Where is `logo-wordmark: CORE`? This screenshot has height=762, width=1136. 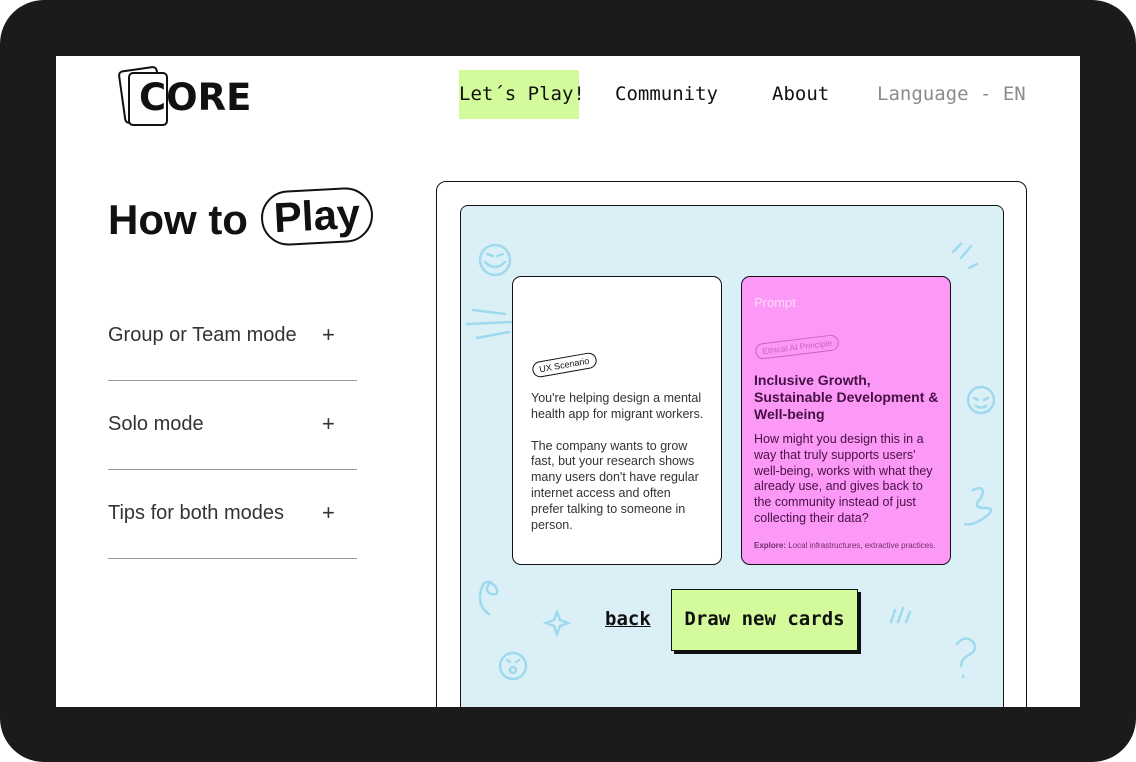 logo-wordmark: CORE is located at coordinates (195, 97).